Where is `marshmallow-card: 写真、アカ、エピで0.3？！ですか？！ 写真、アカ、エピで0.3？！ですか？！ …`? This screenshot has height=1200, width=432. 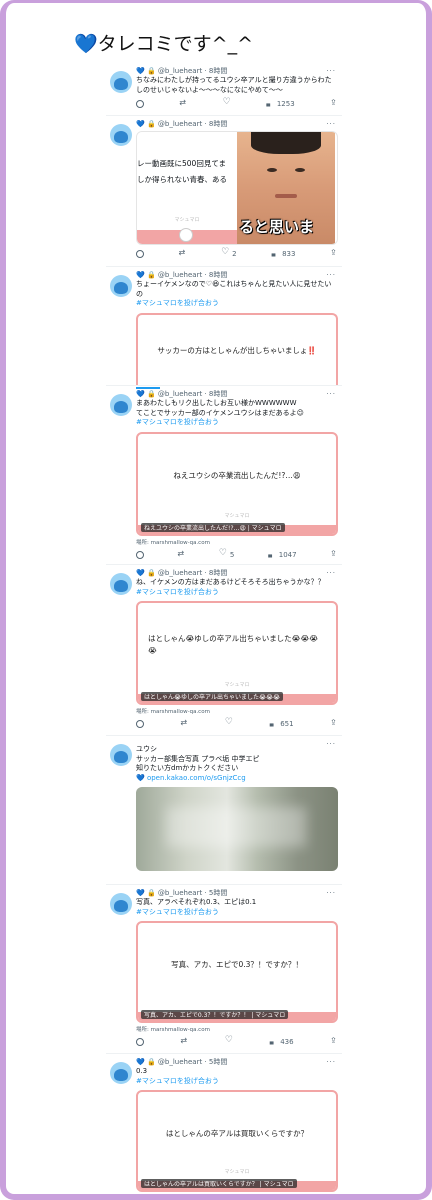 marshmallow-card: 写真、アカ、エピで0.3？！ですか？！ 写真、アカ、エピで0.3？！ですか？！ … is located at coordinates (237, 972).